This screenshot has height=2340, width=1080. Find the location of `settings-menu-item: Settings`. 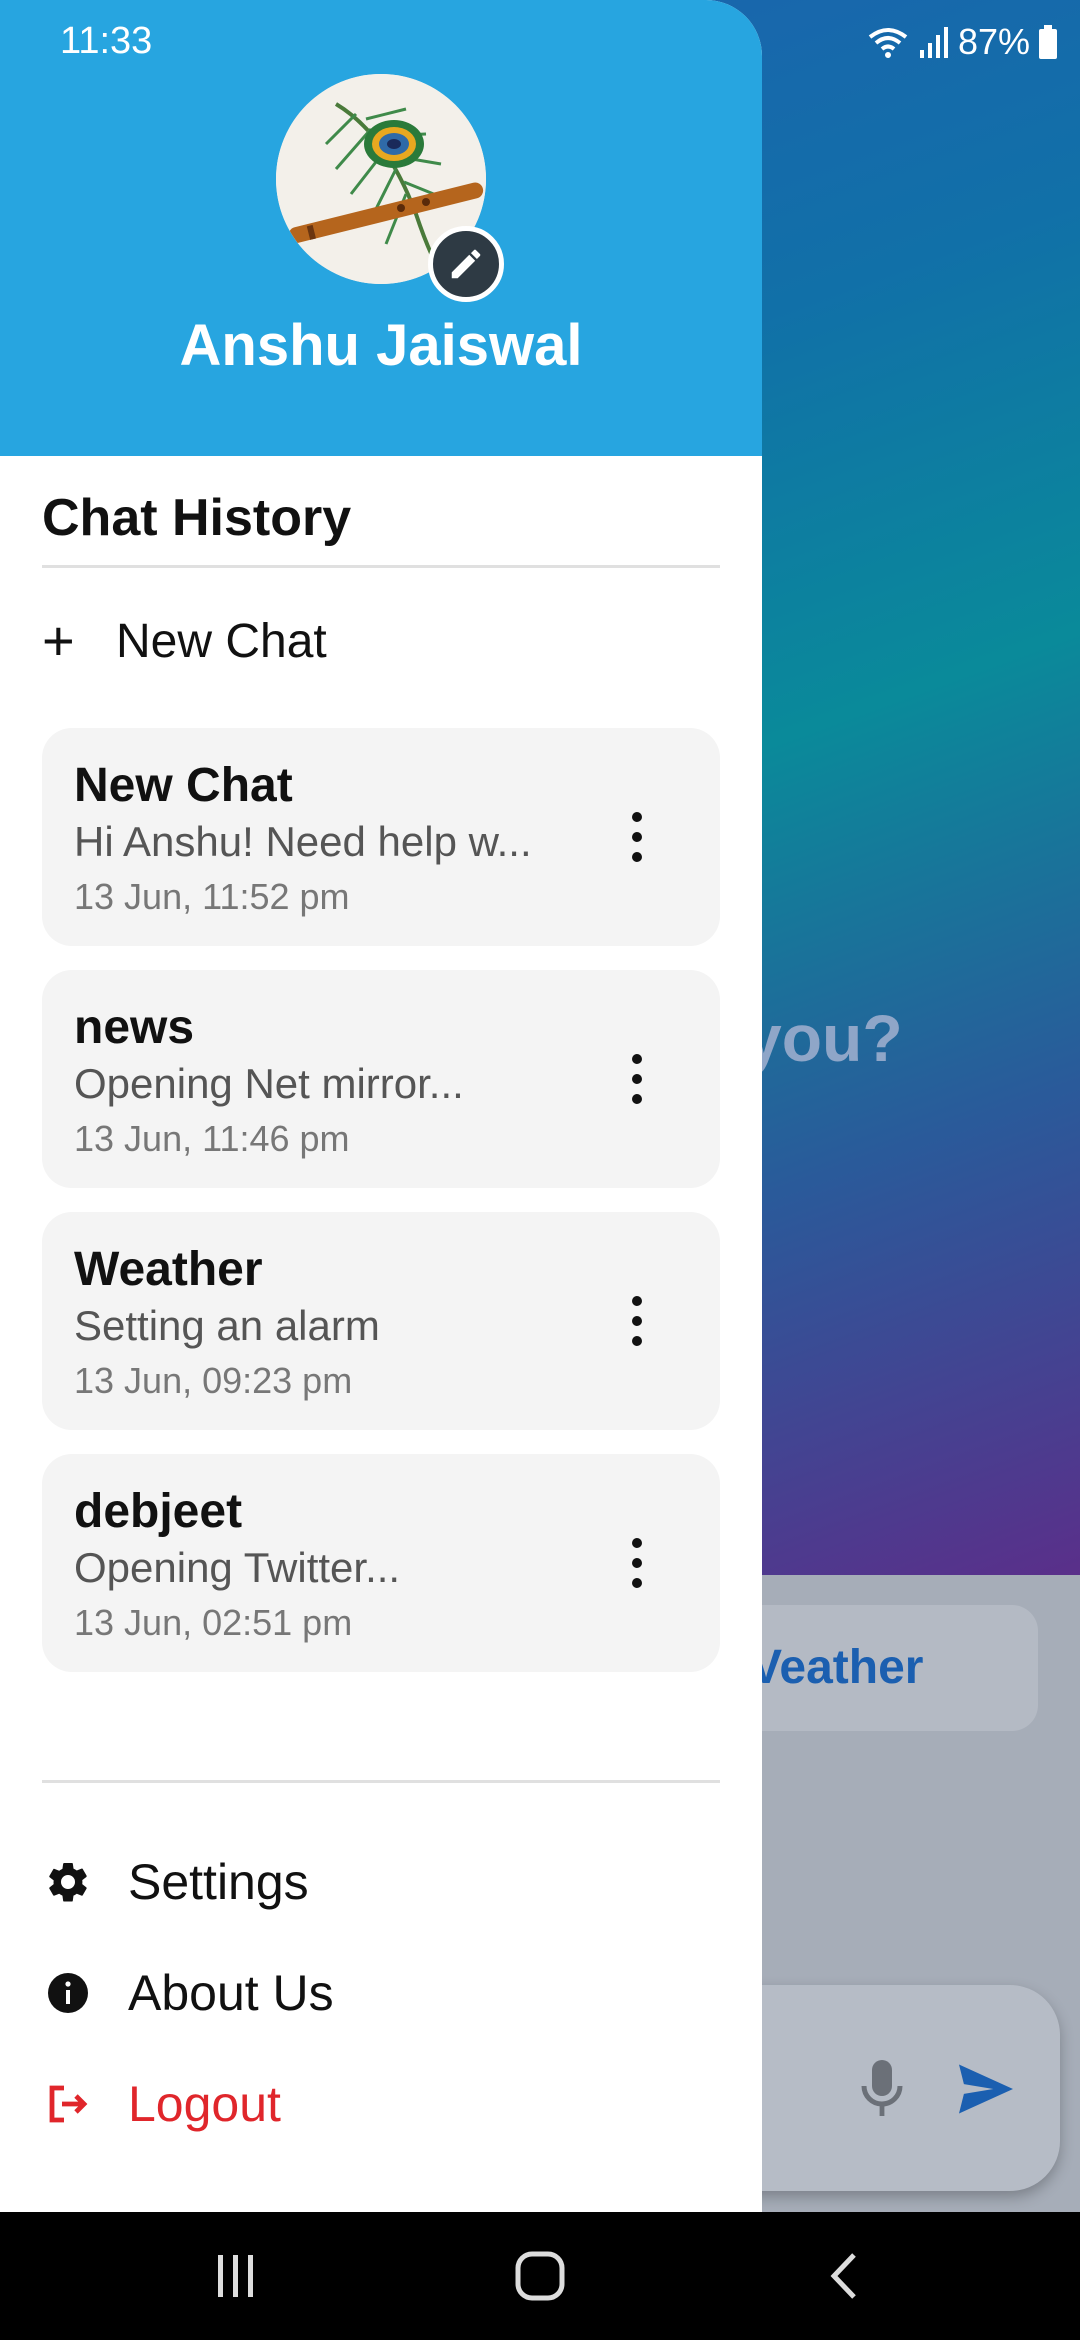

settings-menu-item: Settings is located at coordinates (381, 1882).